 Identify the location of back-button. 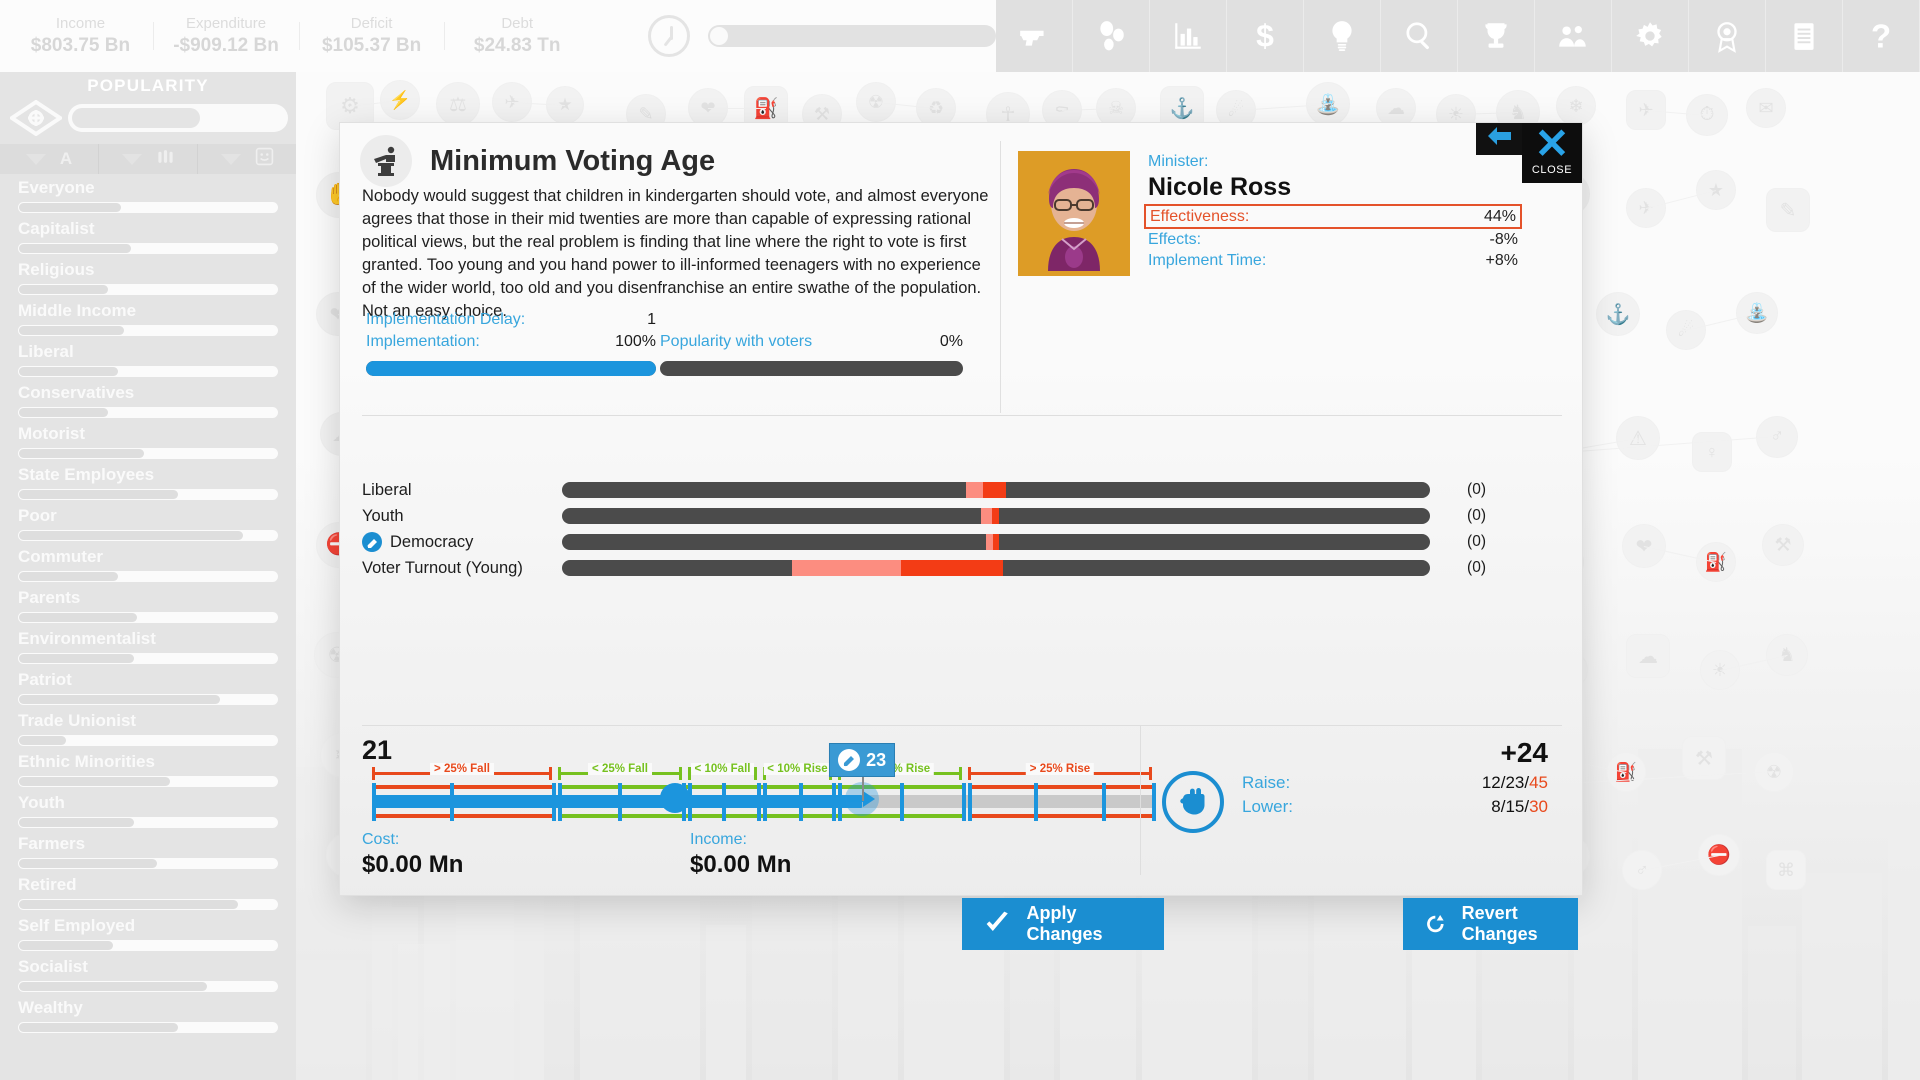
(1499, 139).